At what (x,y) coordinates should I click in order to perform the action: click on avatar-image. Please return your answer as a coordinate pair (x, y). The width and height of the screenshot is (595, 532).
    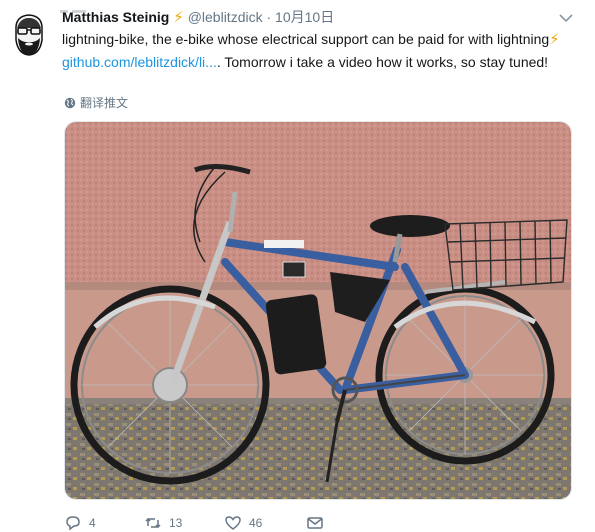
    Looking at the image, I should click on (29, 34).